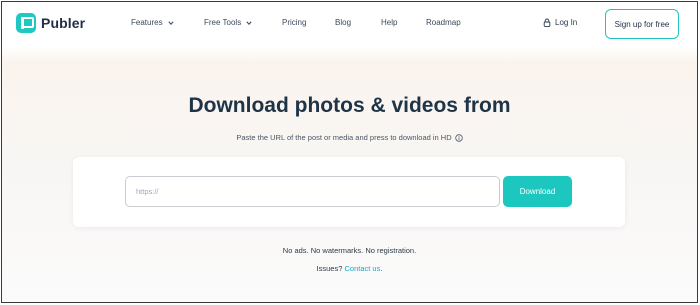  I want to click on nav-item-label: Features, so click(147, 22).